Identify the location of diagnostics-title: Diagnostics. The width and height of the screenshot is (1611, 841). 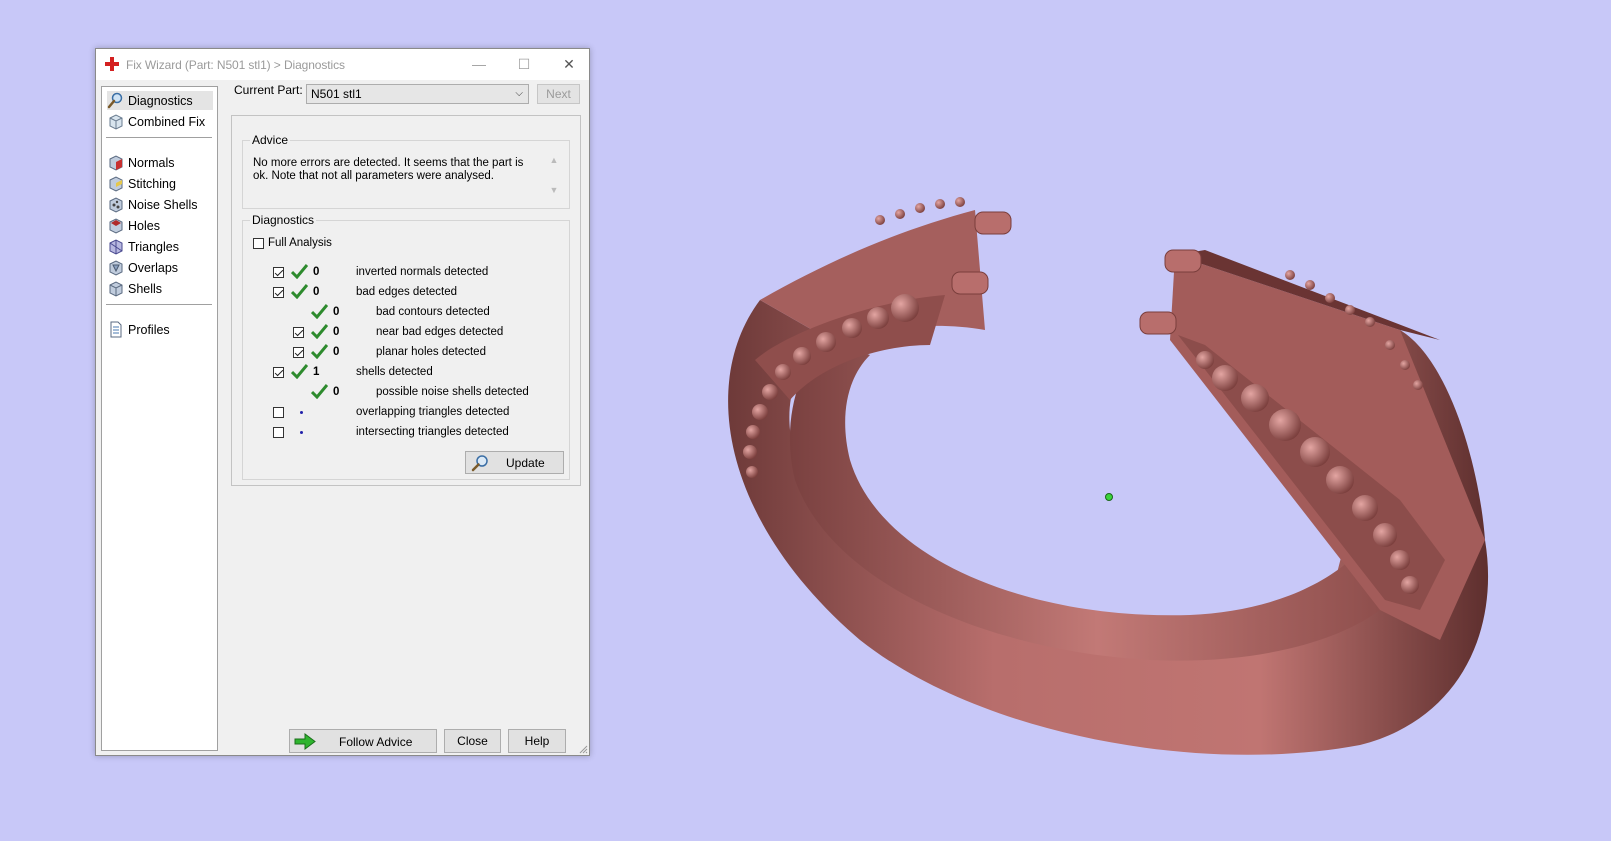
(283, 220).